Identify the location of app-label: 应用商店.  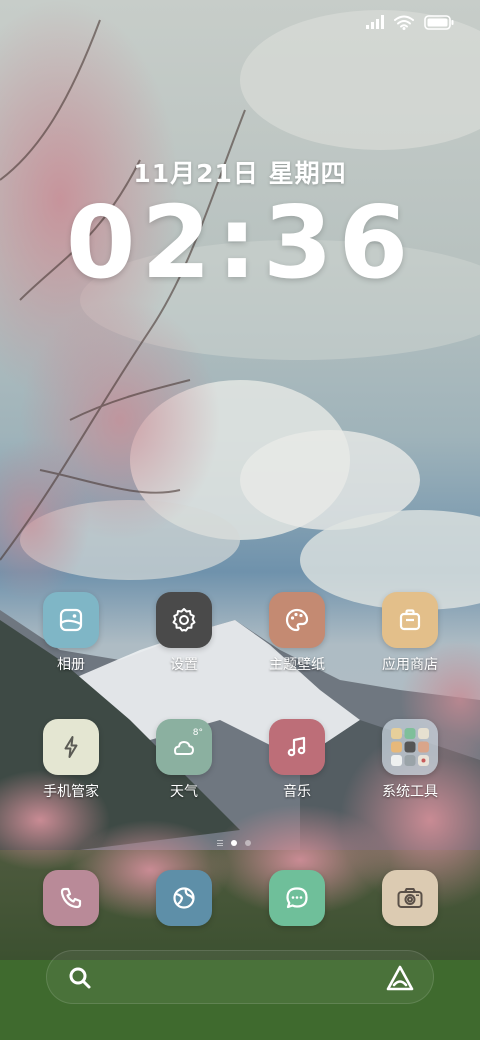
(410, 665).